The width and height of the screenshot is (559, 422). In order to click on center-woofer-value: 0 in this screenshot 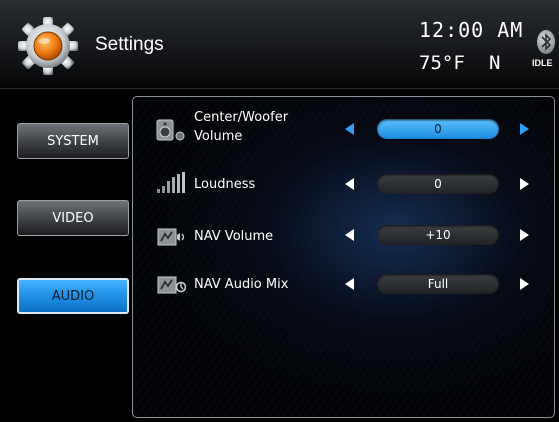, I will do `click(438, 129)`.